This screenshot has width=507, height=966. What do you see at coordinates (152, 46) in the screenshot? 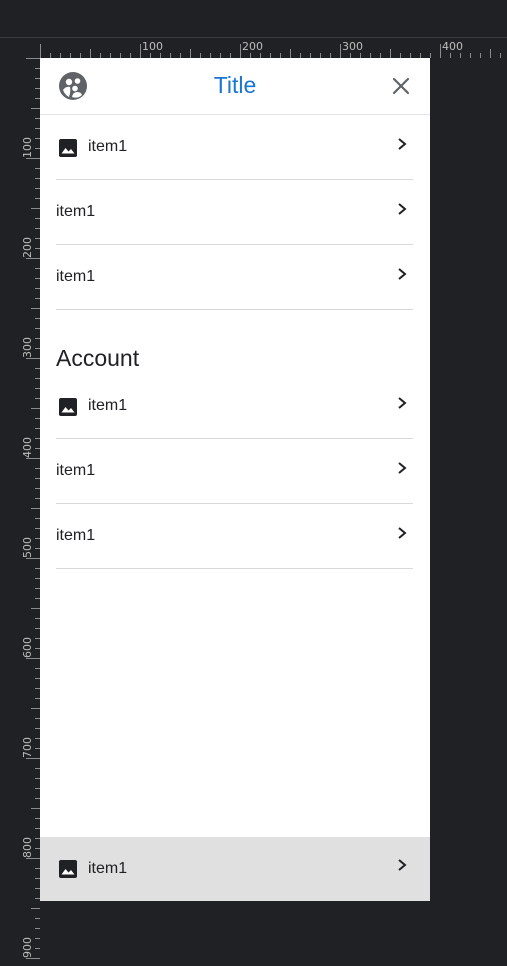
I see `ruler-label-100: 100` at bounding box center [152, 46].